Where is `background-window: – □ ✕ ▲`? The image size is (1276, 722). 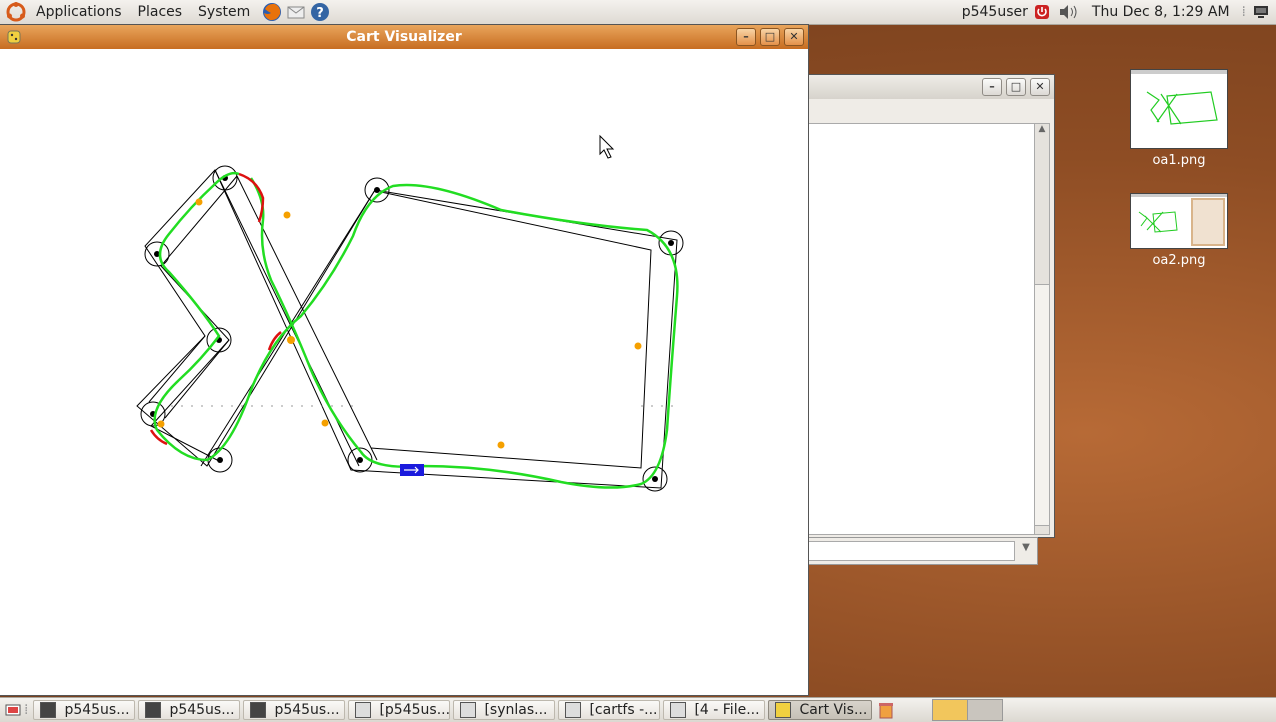
background-window: – □ ✕ ▲ is located at coordinates (922, 306).